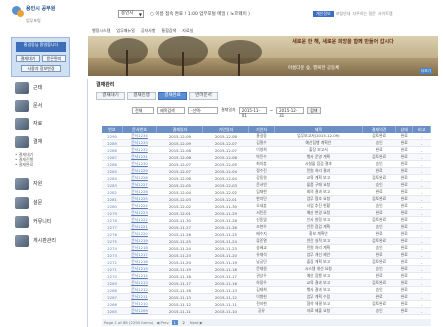 This screenshot has width=443, height=327. What do you see at coordinates (318, 255) in the screenshot?
I see `table-cell: 업무 개선 제안` at bounding box center [318, 255].